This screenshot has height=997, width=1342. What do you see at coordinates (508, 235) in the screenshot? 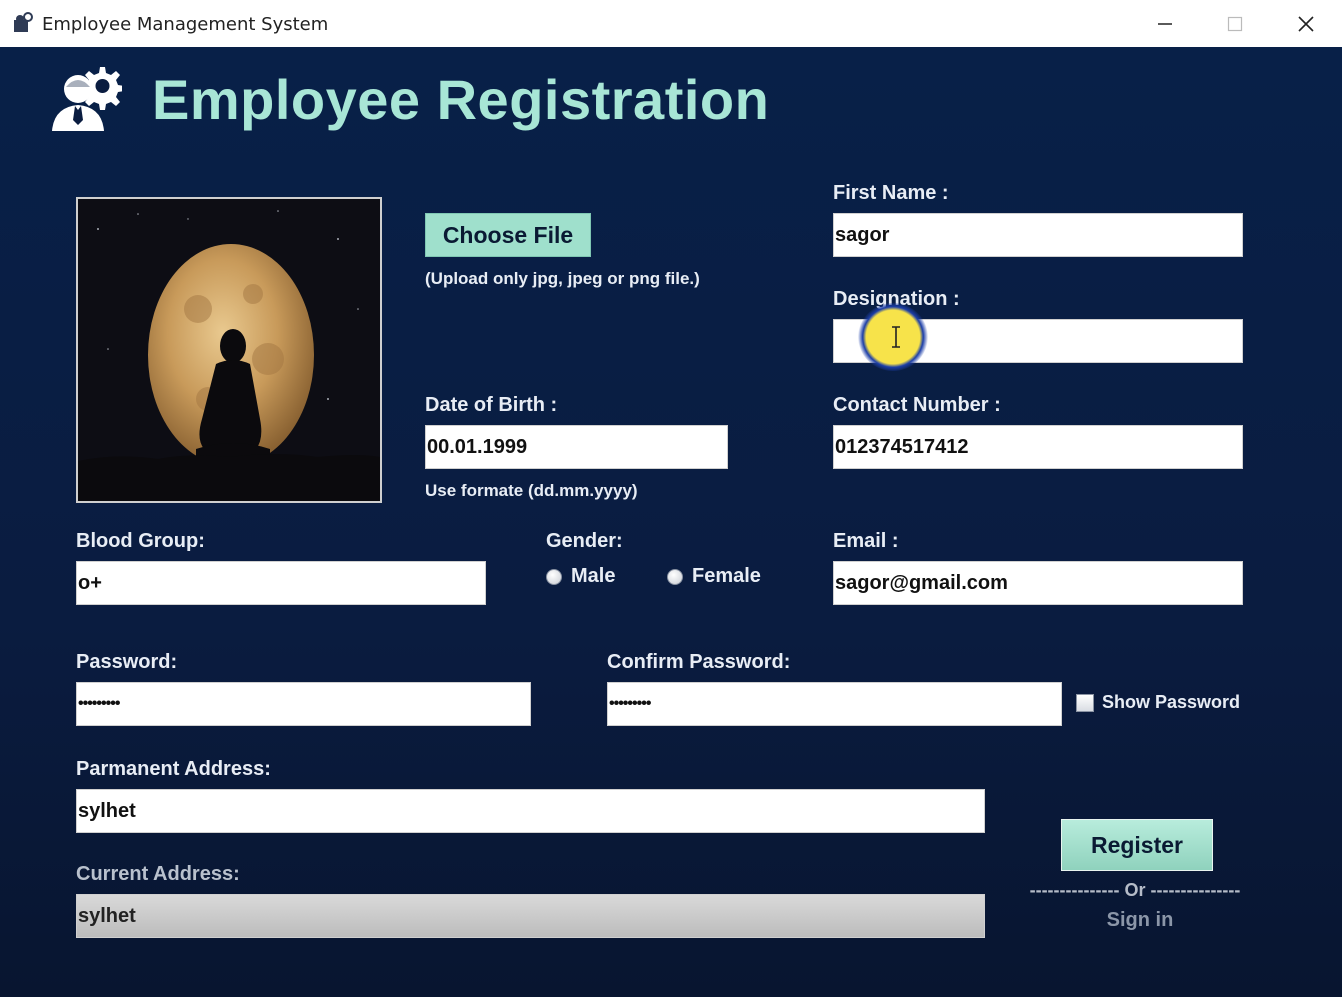
I see `choose-file-button: Choose File` at bounding box center [508, 235].